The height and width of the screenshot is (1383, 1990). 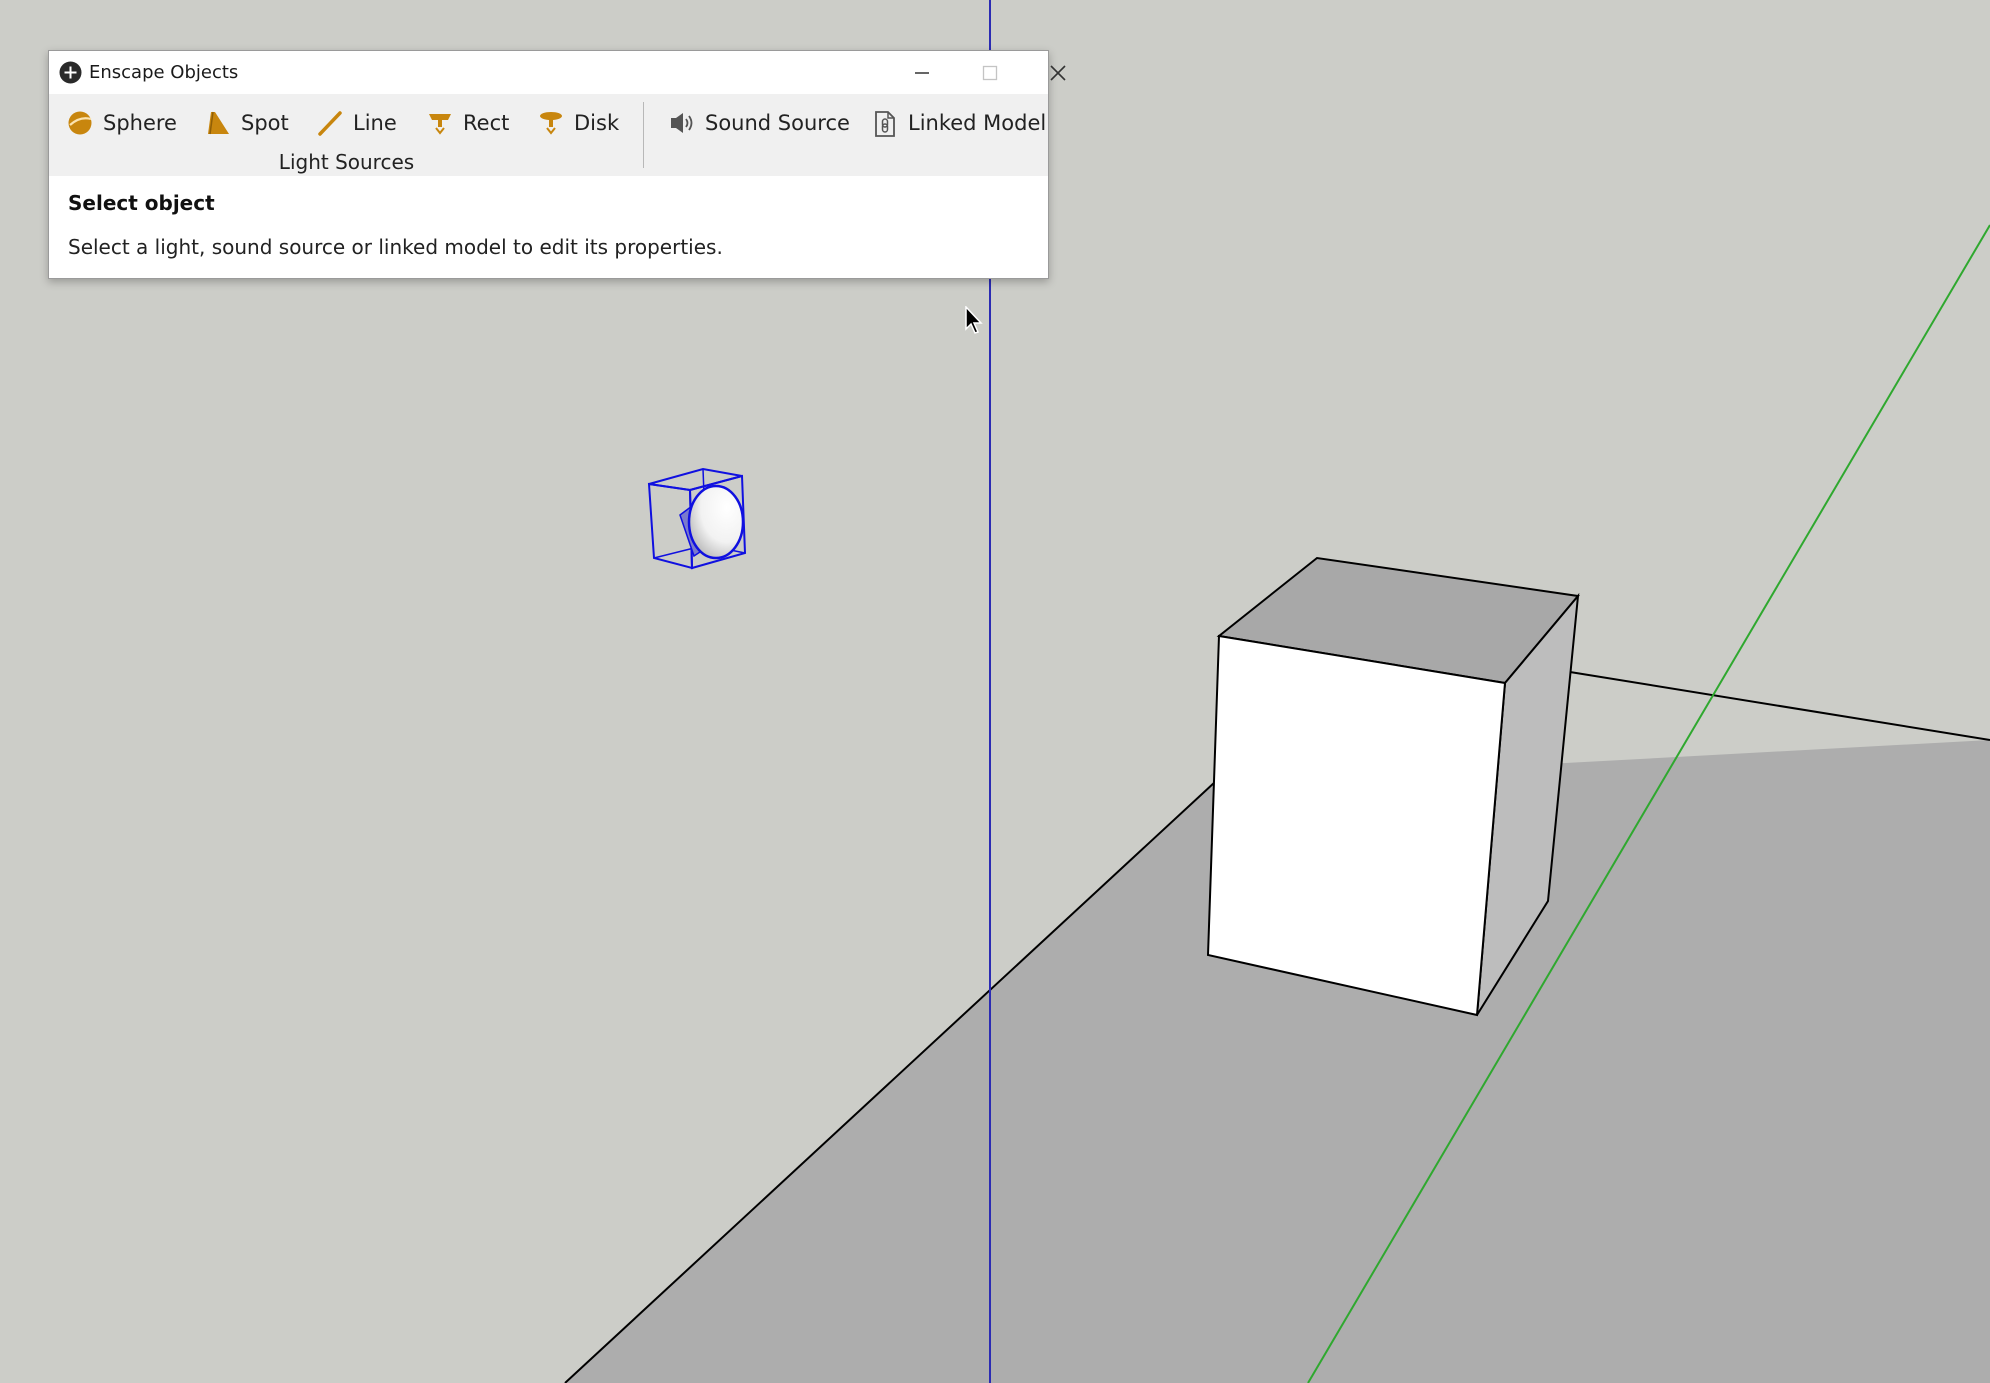 I want to click on title-bar: Enscape Objects, so click(x=557, y=72).